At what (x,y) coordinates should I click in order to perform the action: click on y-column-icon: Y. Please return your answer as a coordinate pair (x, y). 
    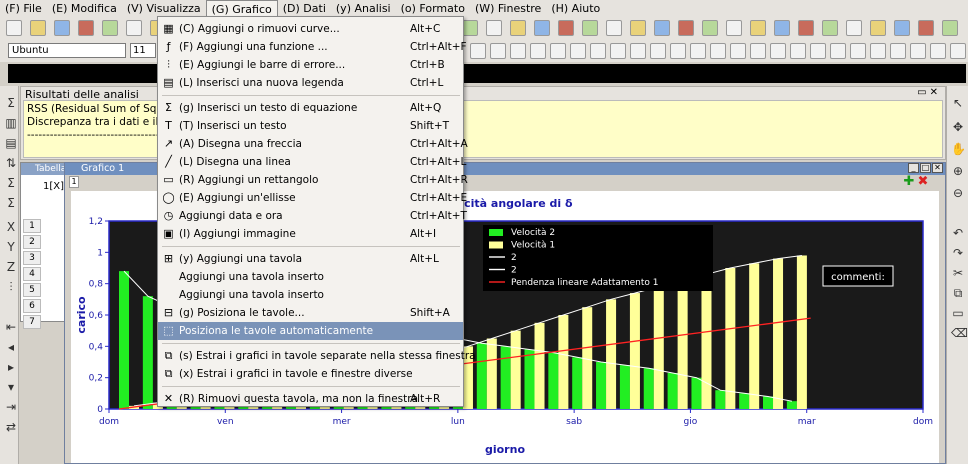
    Looking at the image, I should click on (11, 247).